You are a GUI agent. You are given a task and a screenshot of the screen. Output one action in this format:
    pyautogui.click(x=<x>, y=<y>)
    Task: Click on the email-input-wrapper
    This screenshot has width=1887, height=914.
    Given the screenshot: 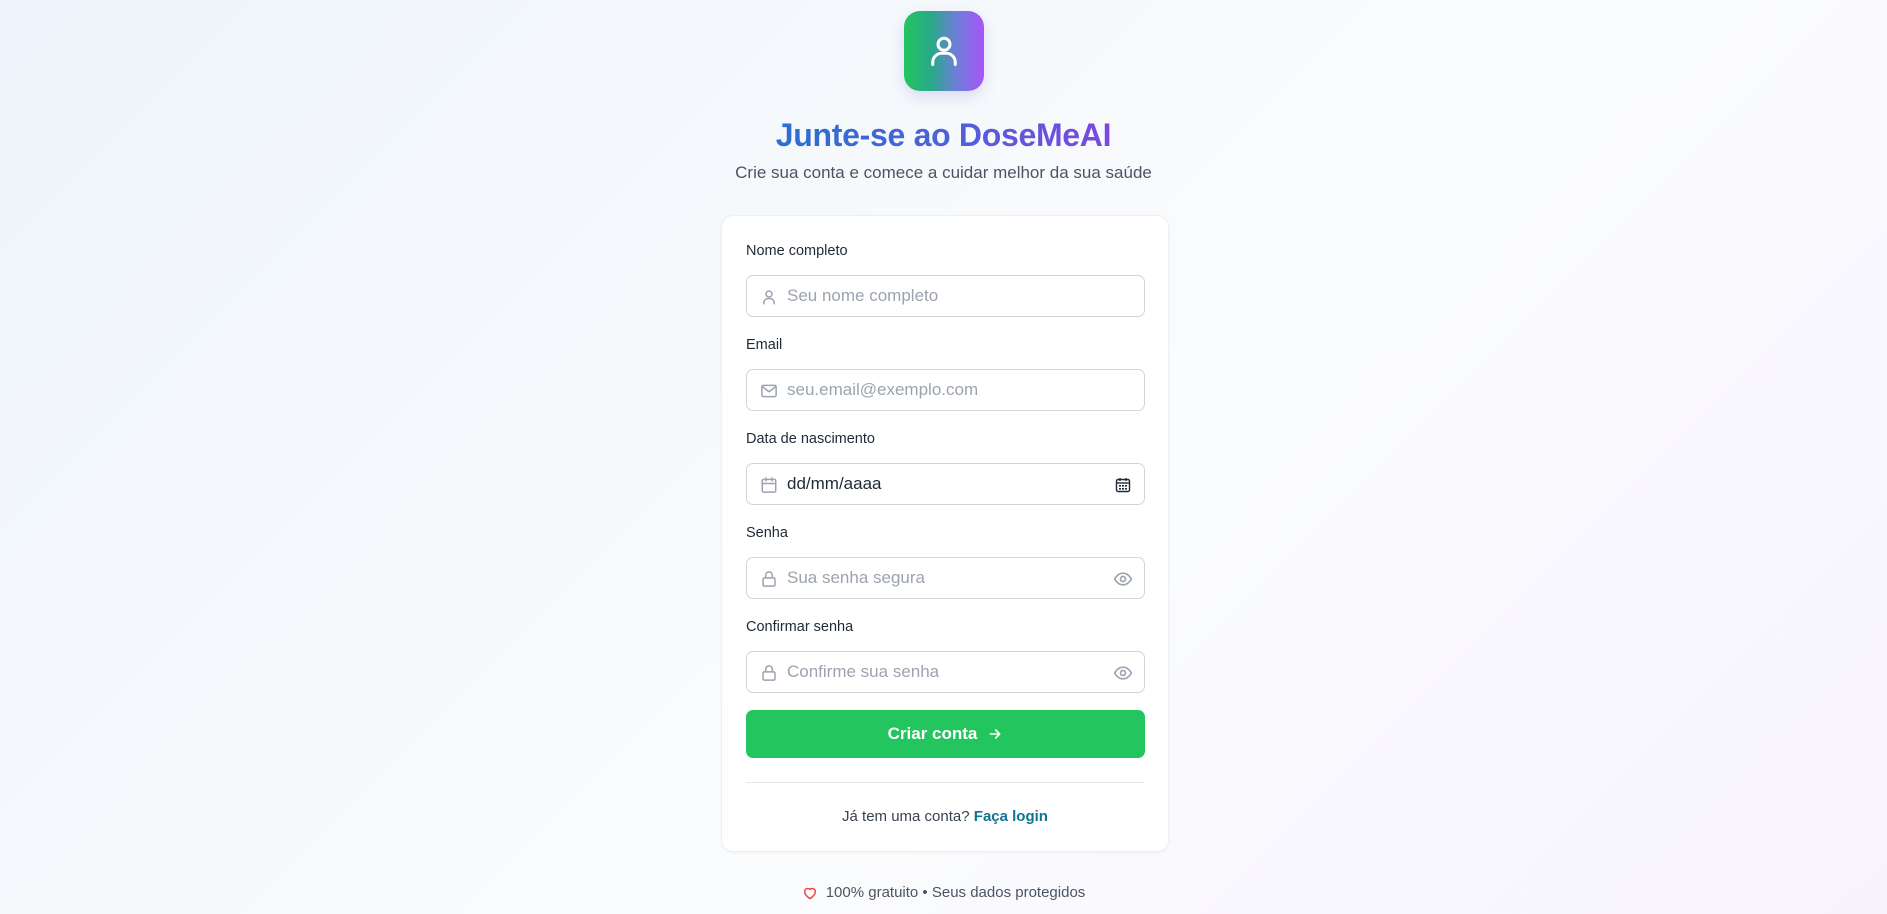 What is the action you would take?
    pyautogui.click(x=945, y=390)
    